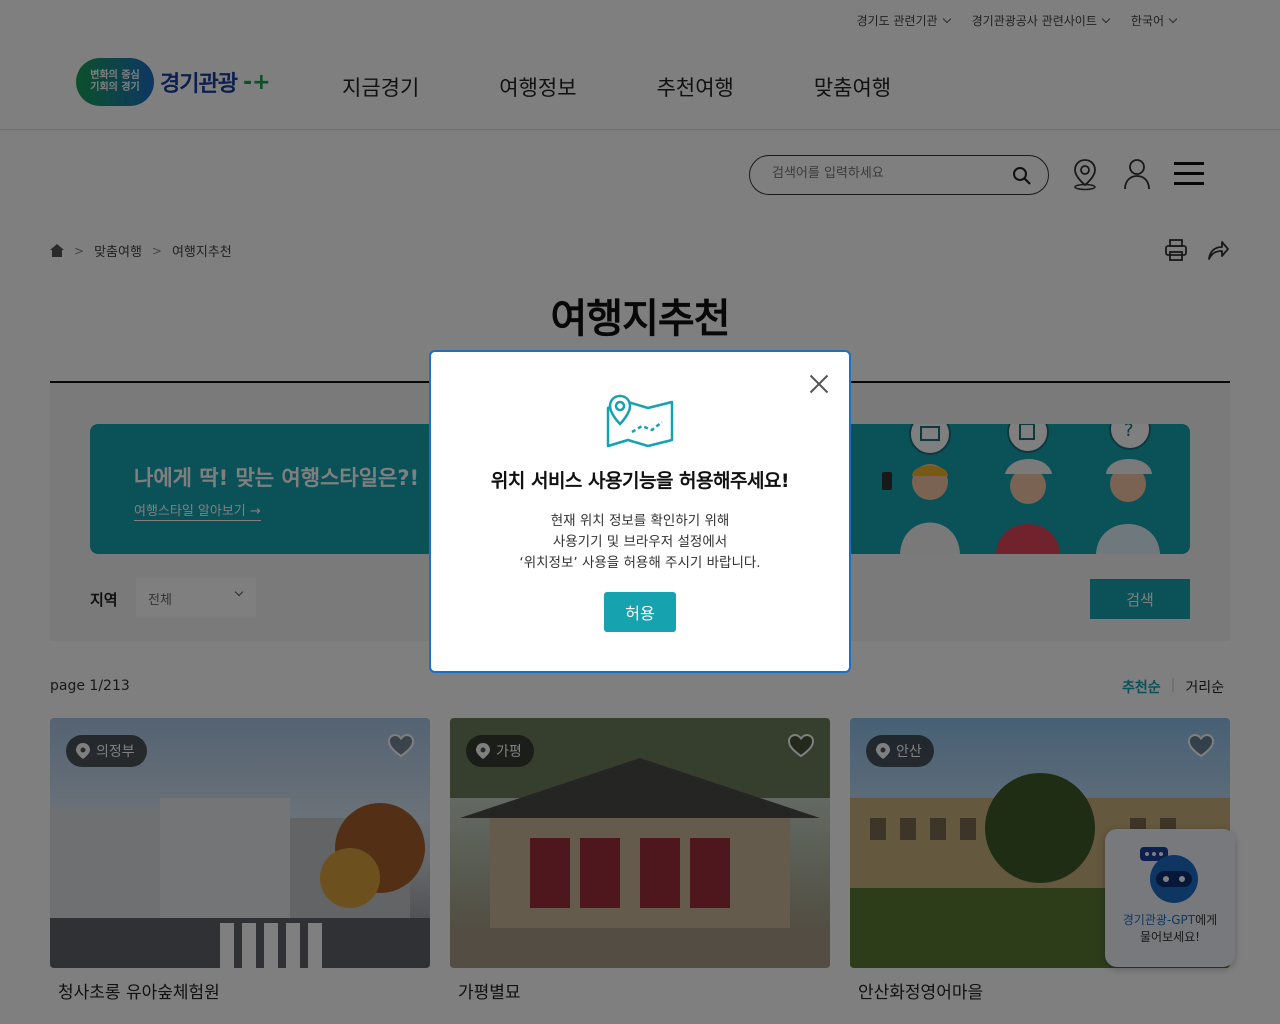  Describe the element at coordinates (640, 612) in the screenshot. I see `allow-button: 허용` at that location.